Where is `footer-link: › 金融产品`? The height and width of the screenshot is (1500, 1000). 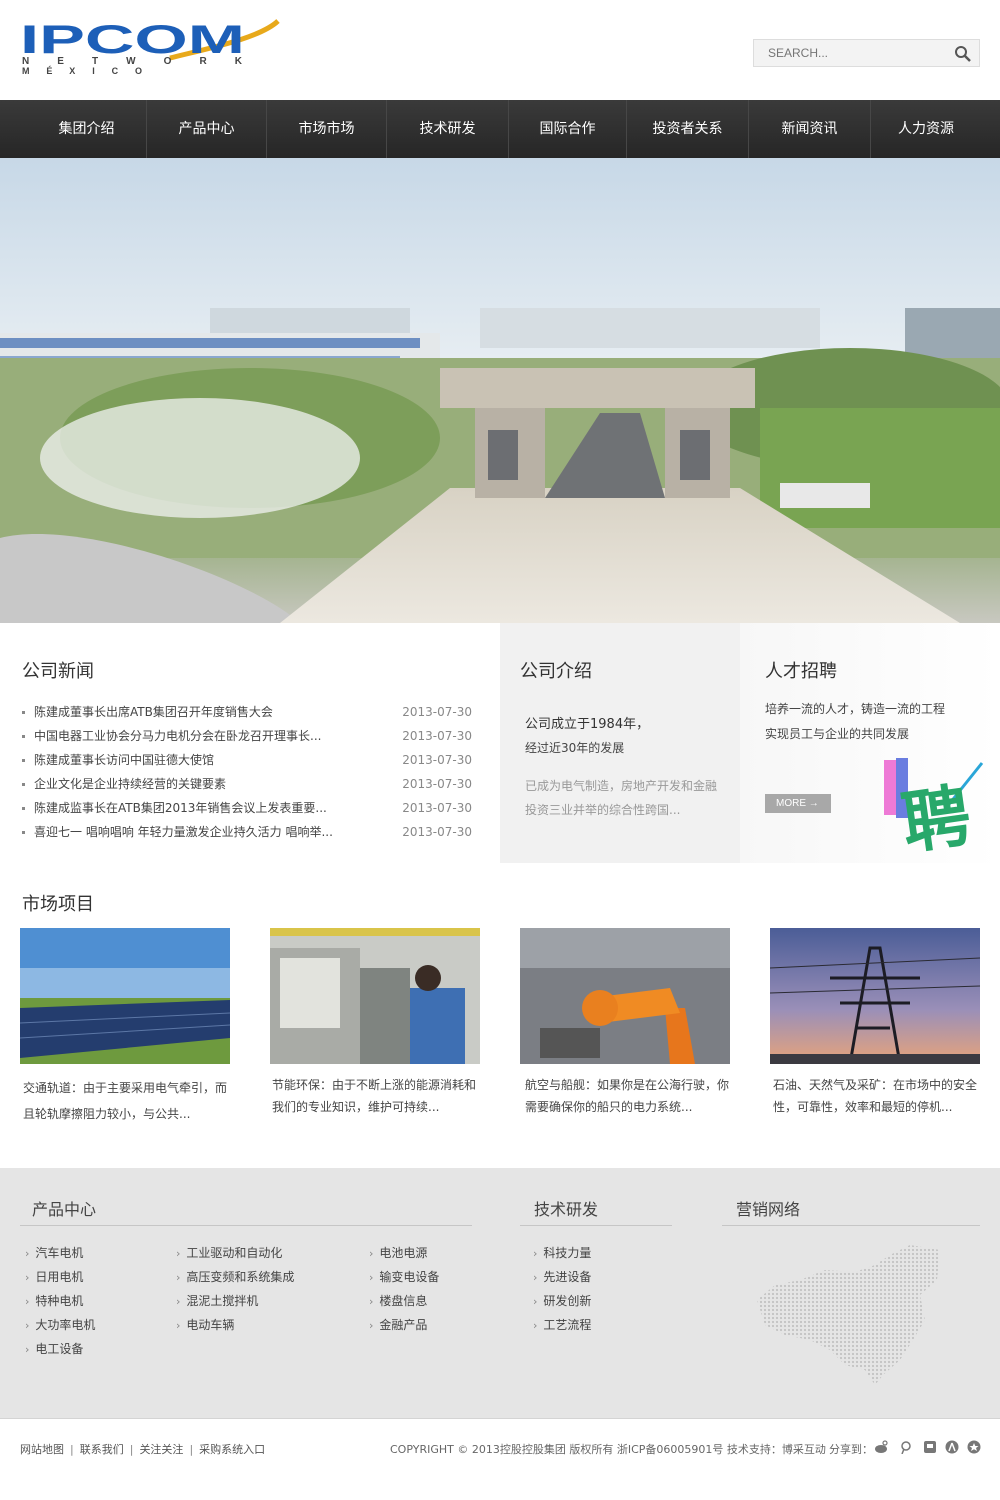
footer-link: › 金融产品 is located at coordinates (398, 1324).